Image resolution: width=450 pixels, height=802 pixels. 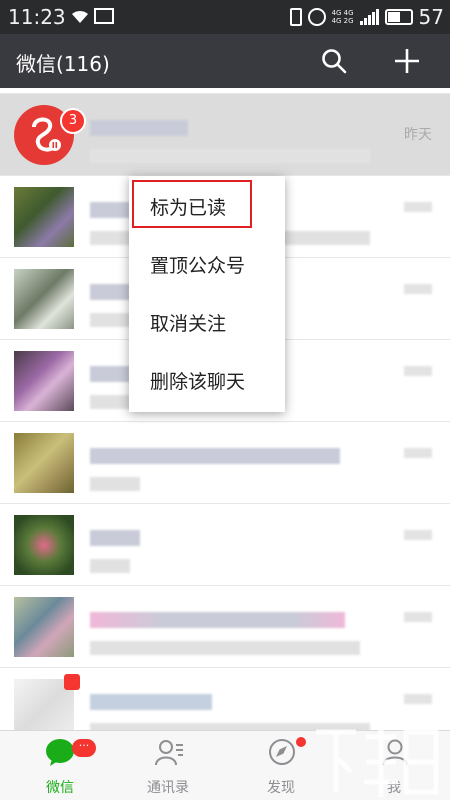 I want to click on menu-item-pin: 置顶公众号, so click(x=207, y=266).